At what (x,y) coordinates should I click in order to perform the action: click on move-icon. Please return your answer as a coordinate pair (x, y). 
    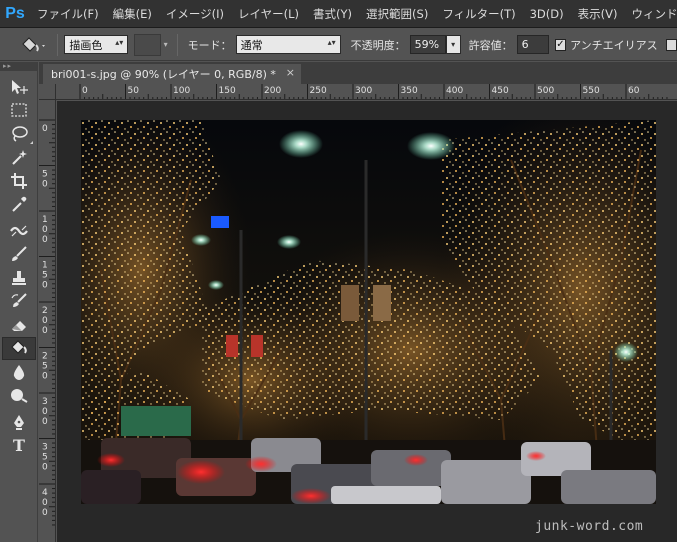
    Looking at the image, I should click on (20, 86).